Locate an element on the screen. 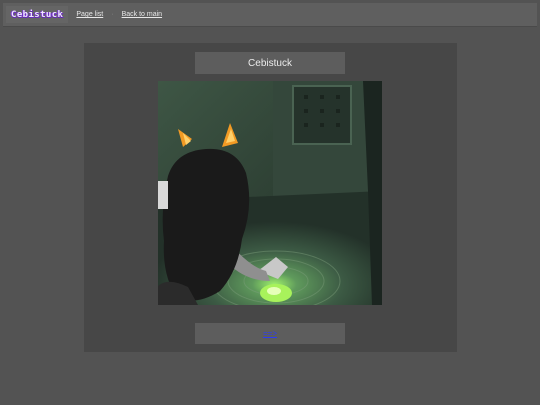  back-to-main-link: Back to main is located at coordinates (142, 14).